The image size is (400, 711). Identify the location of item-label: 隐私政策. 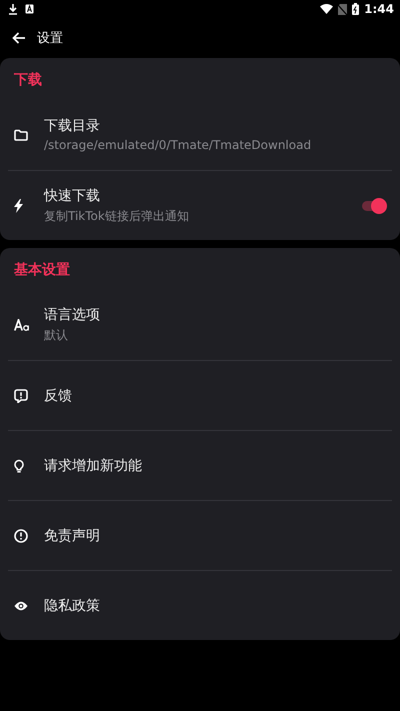
(72, 605).